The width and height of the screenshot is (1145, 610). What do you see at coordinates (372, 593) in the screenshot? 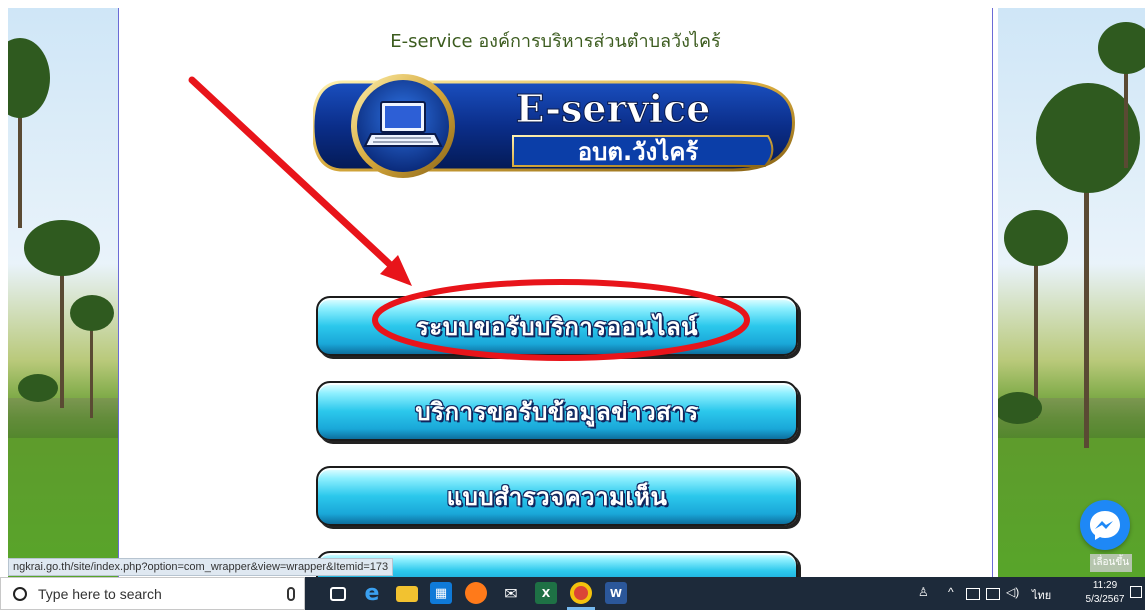
I see `edge-icon: e` at bounding box center [372, 593].